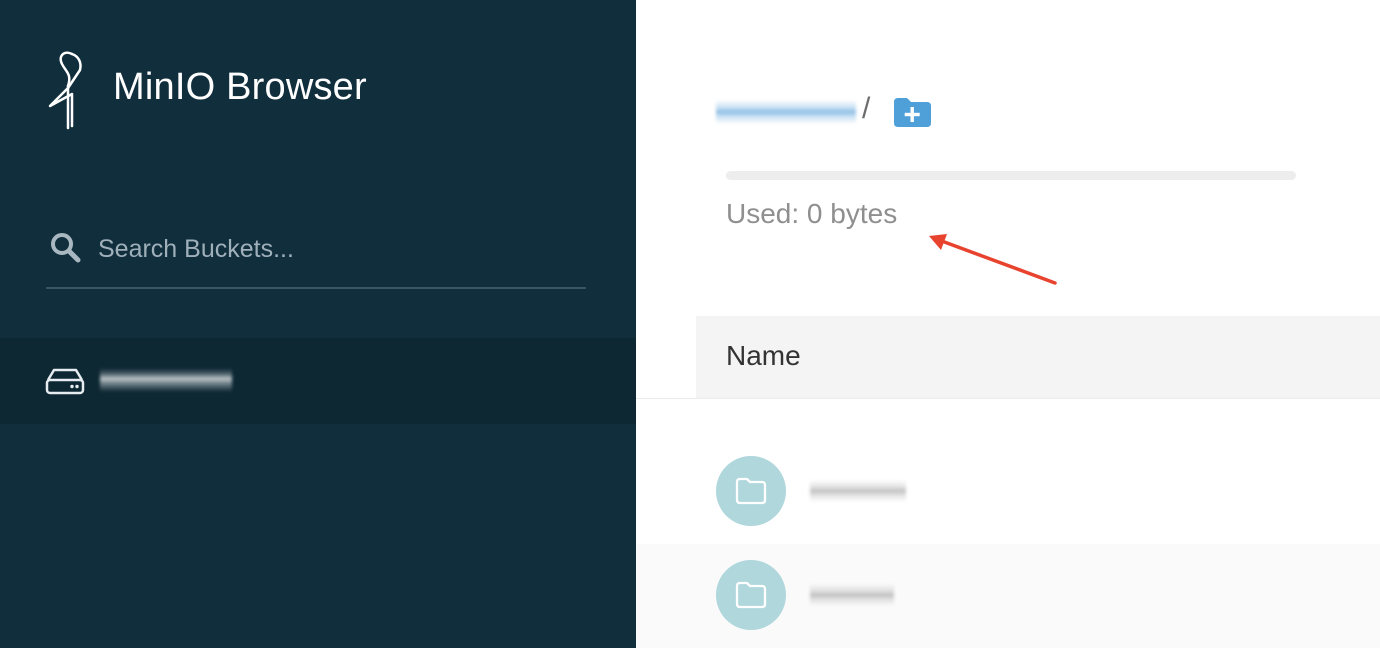  What do you see at coordinates (1011, 175) in the screenshot?
I see `usage-progress-bar` at bounding box center [1011, 175].